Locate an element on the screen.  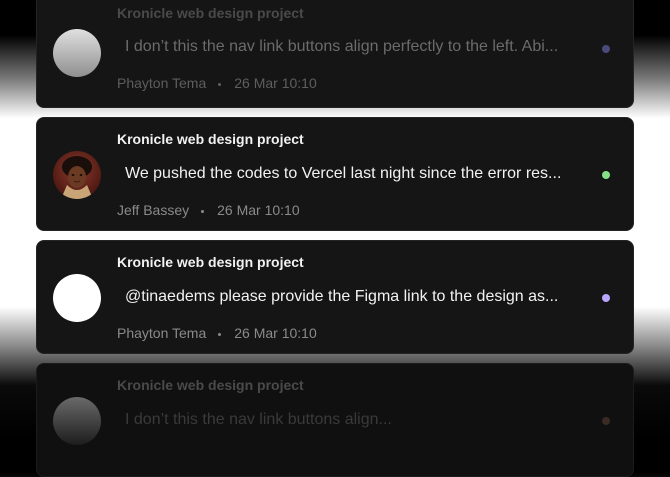
message-meta: Jeff Bassey 26 Mar 10:10 is located at coordinates (208, 210).